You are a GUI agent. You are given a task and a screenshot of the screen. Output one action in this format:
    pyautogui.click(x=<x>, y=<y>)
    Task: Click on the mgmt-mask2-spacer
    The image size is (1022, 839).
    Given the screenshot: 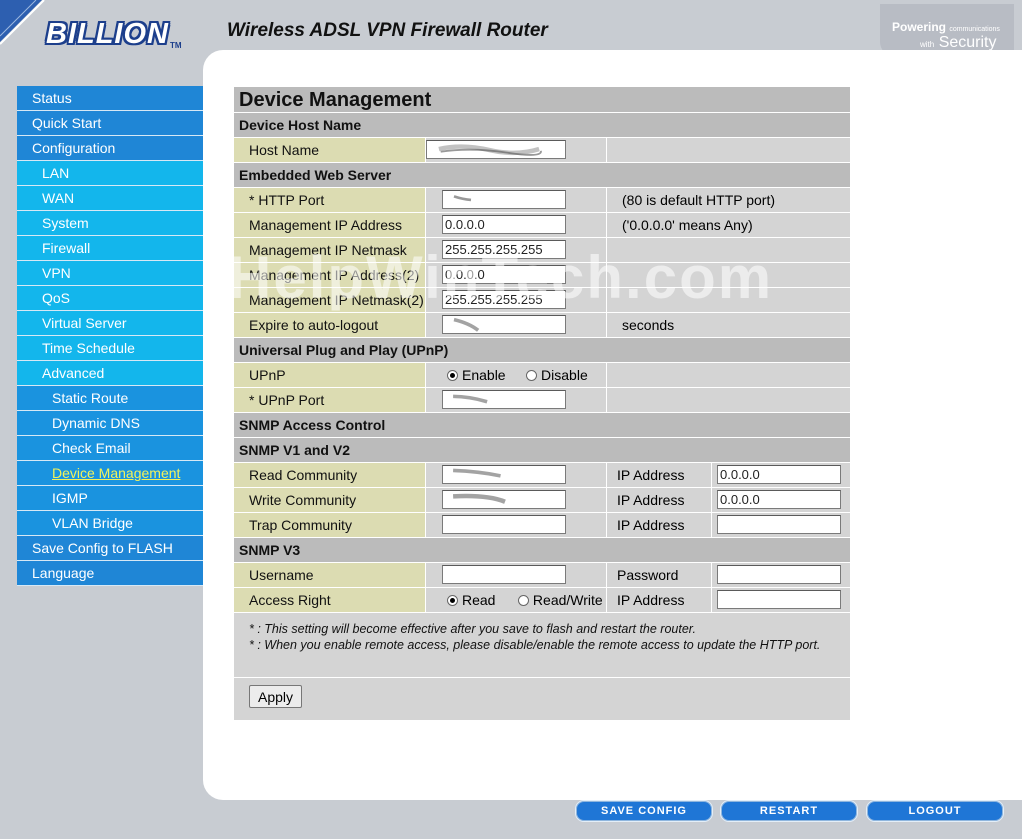 What is the action you would take?
    pyautogui.click(x=728, y=300)
    